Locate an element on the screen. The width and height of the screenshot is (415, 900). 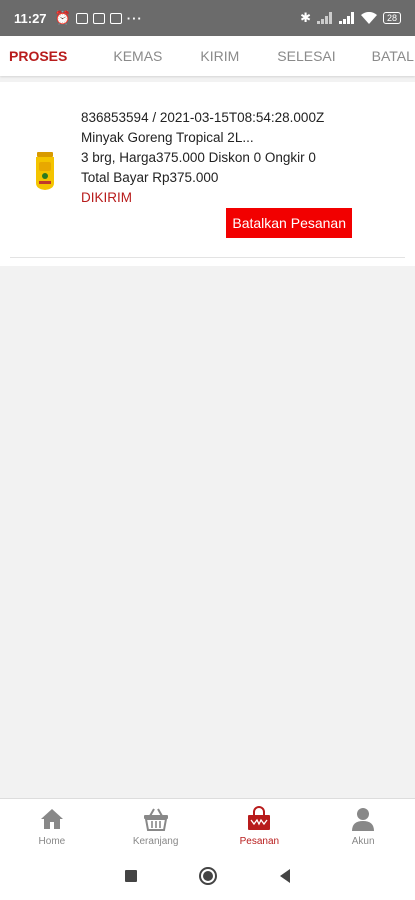
nav-home-label: Home is located at coordinates (52, 841).